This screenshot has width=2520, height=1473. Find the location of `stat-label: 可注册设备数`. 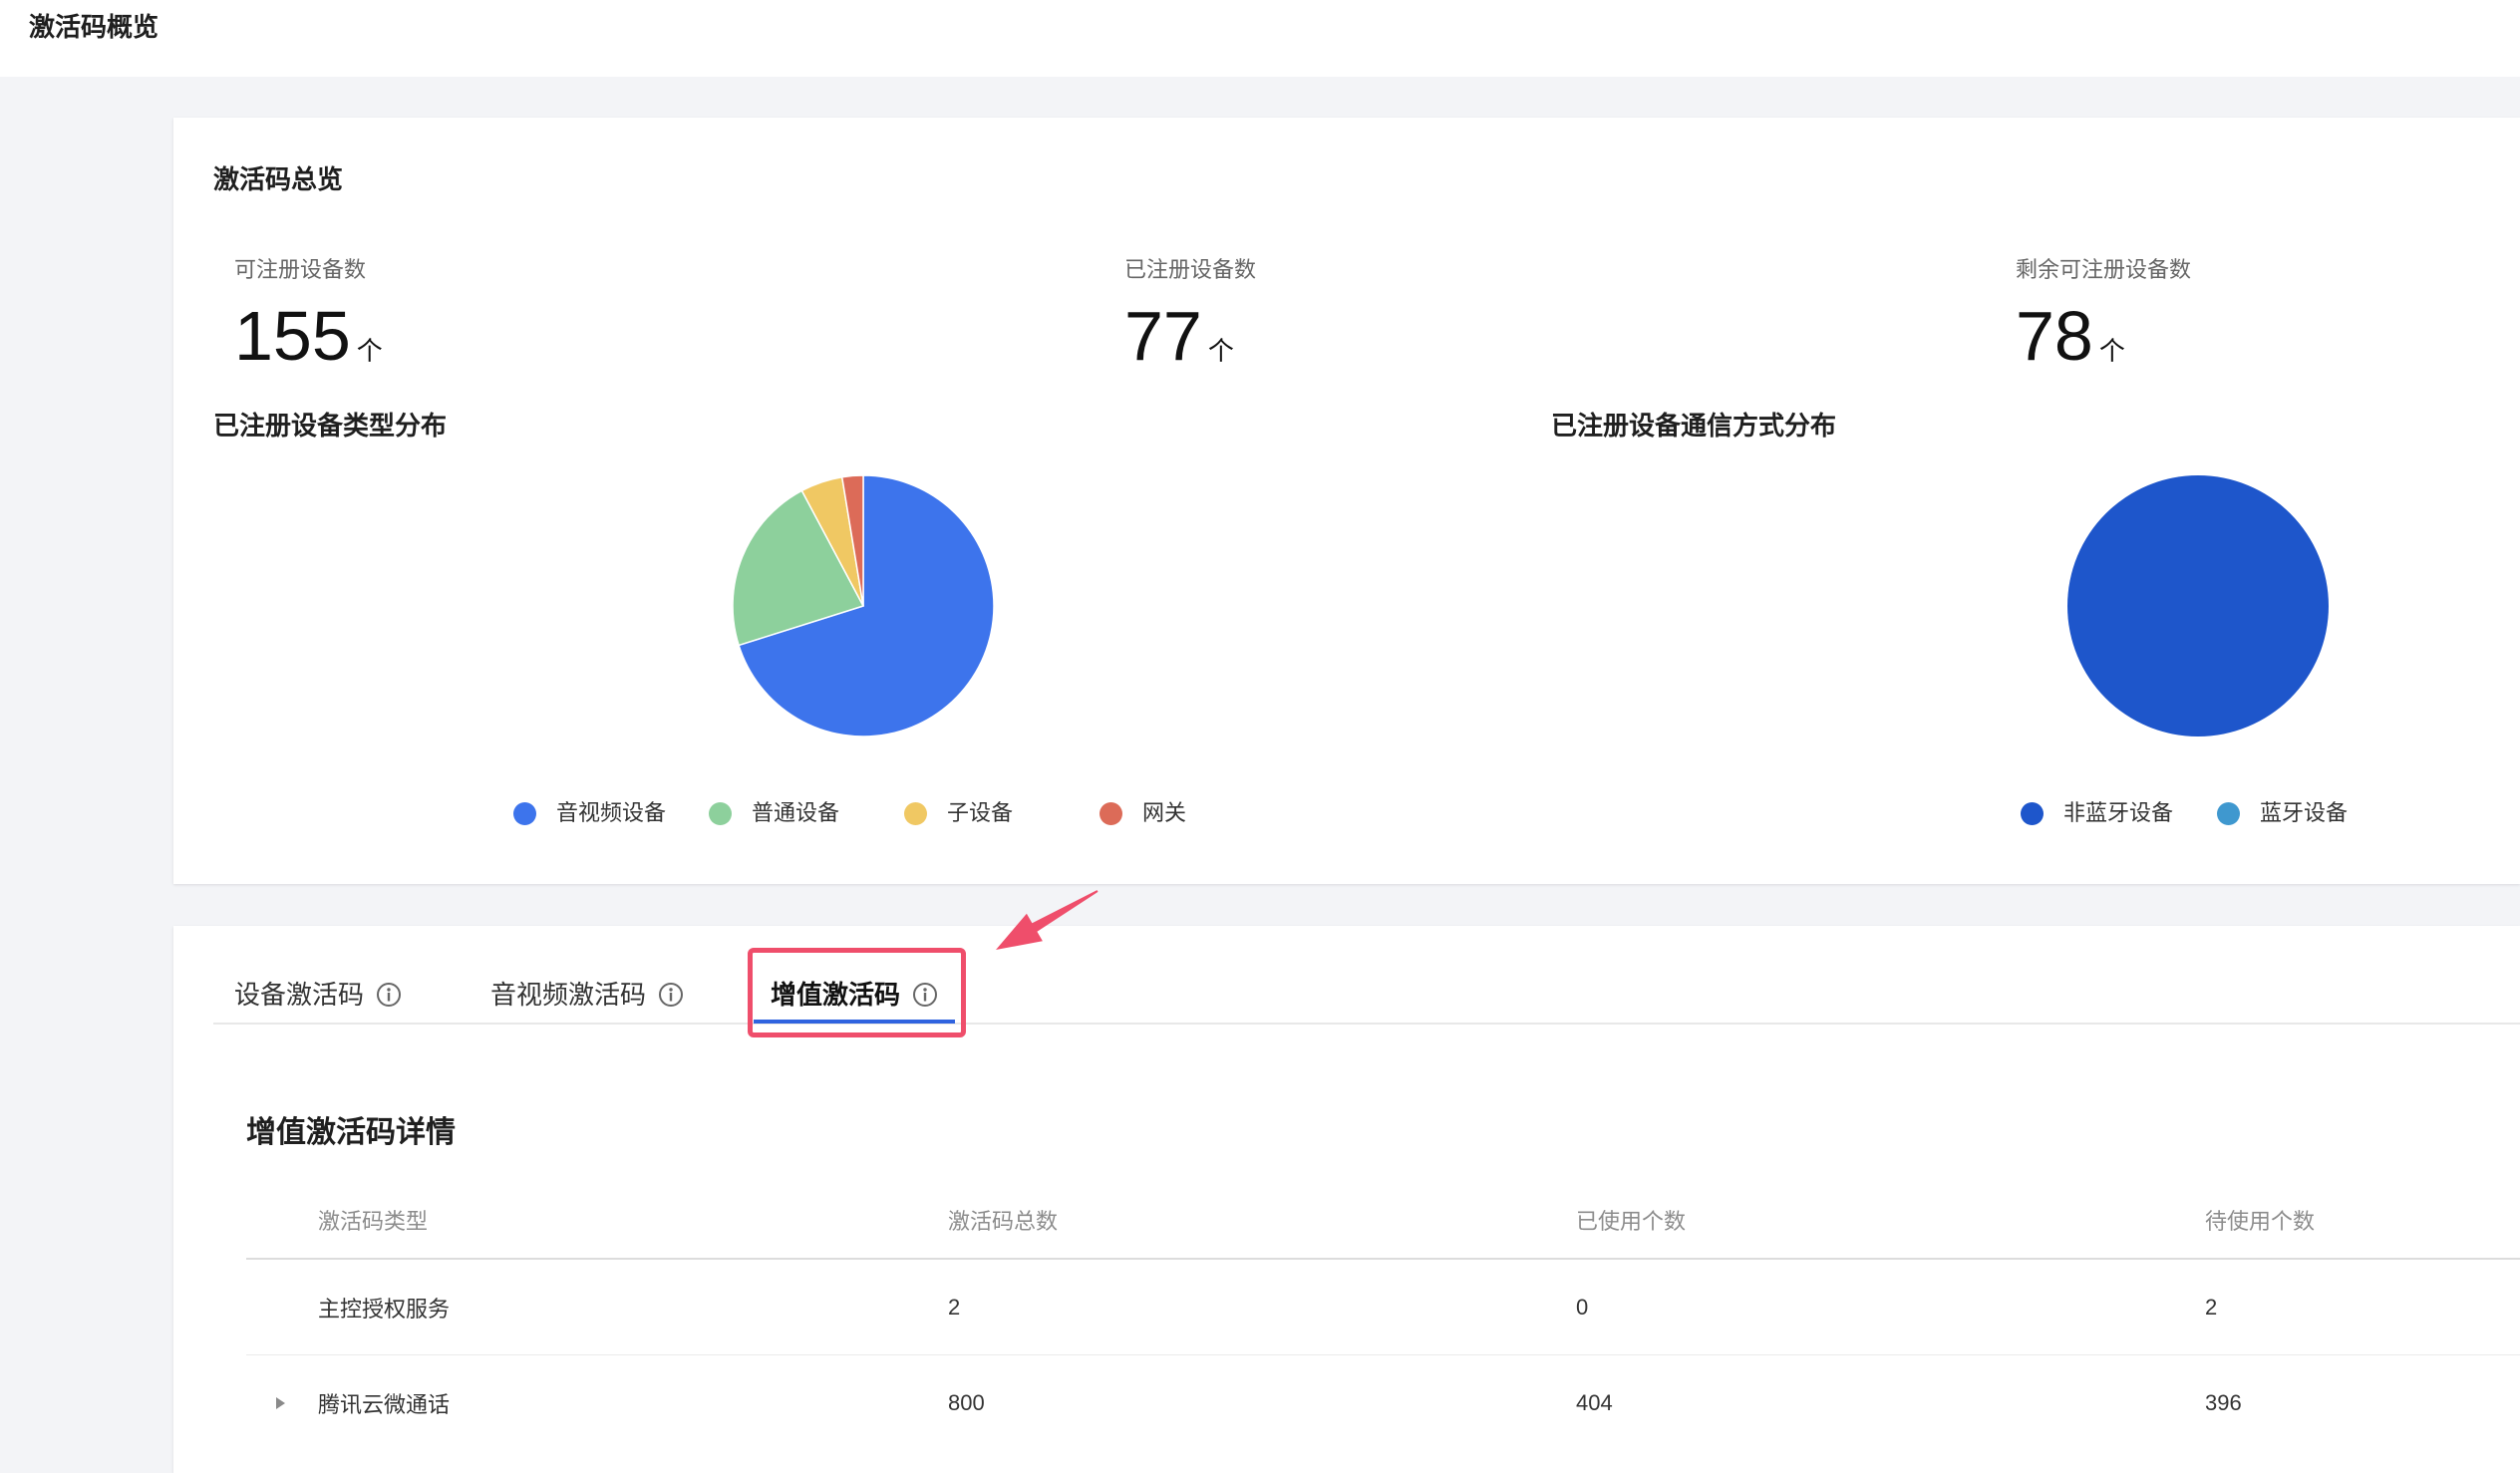

stat-label: 可注册设备数 is located at coordinates (300, 269).